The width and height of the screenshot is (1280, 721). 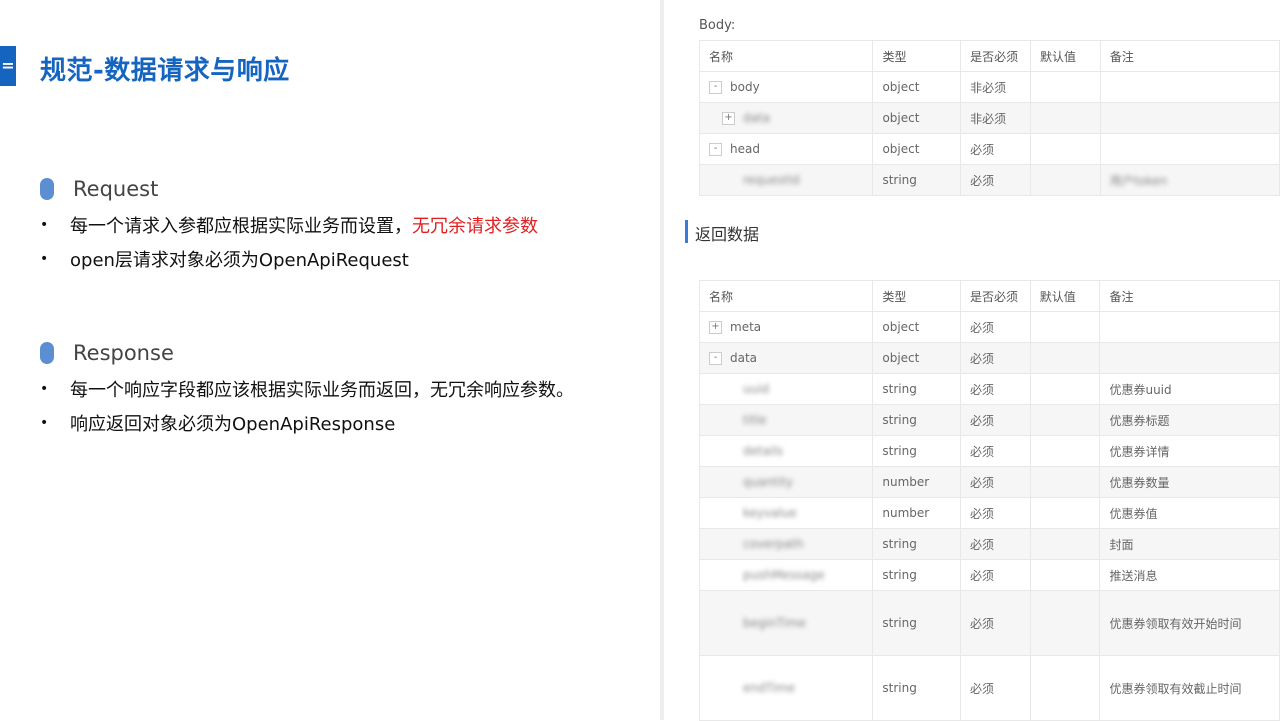 I want to click on cell-name: + data, so click(x=786, y=118).